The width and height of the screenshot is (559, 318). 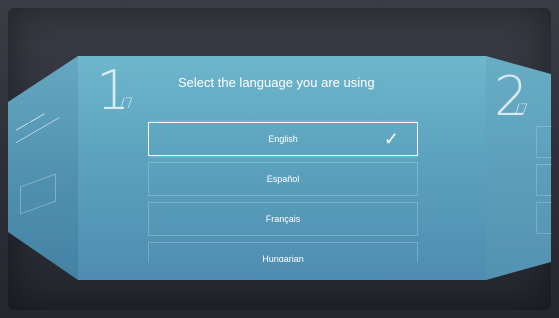 I want to click on right-panel-shape, so click(x=518, y=168).